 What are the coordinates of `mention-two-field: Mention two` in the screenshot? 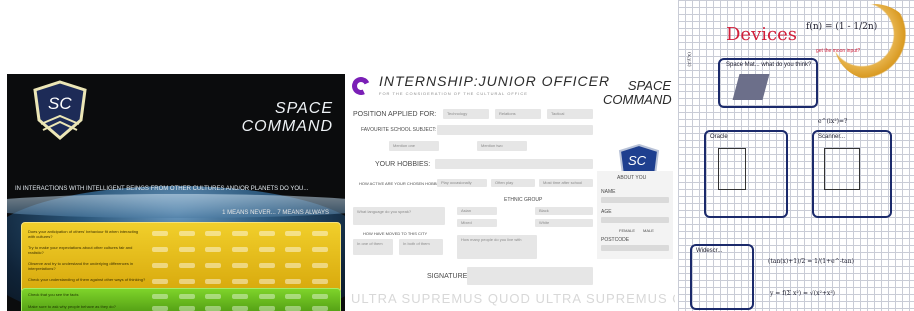 It's located at (502, 146).